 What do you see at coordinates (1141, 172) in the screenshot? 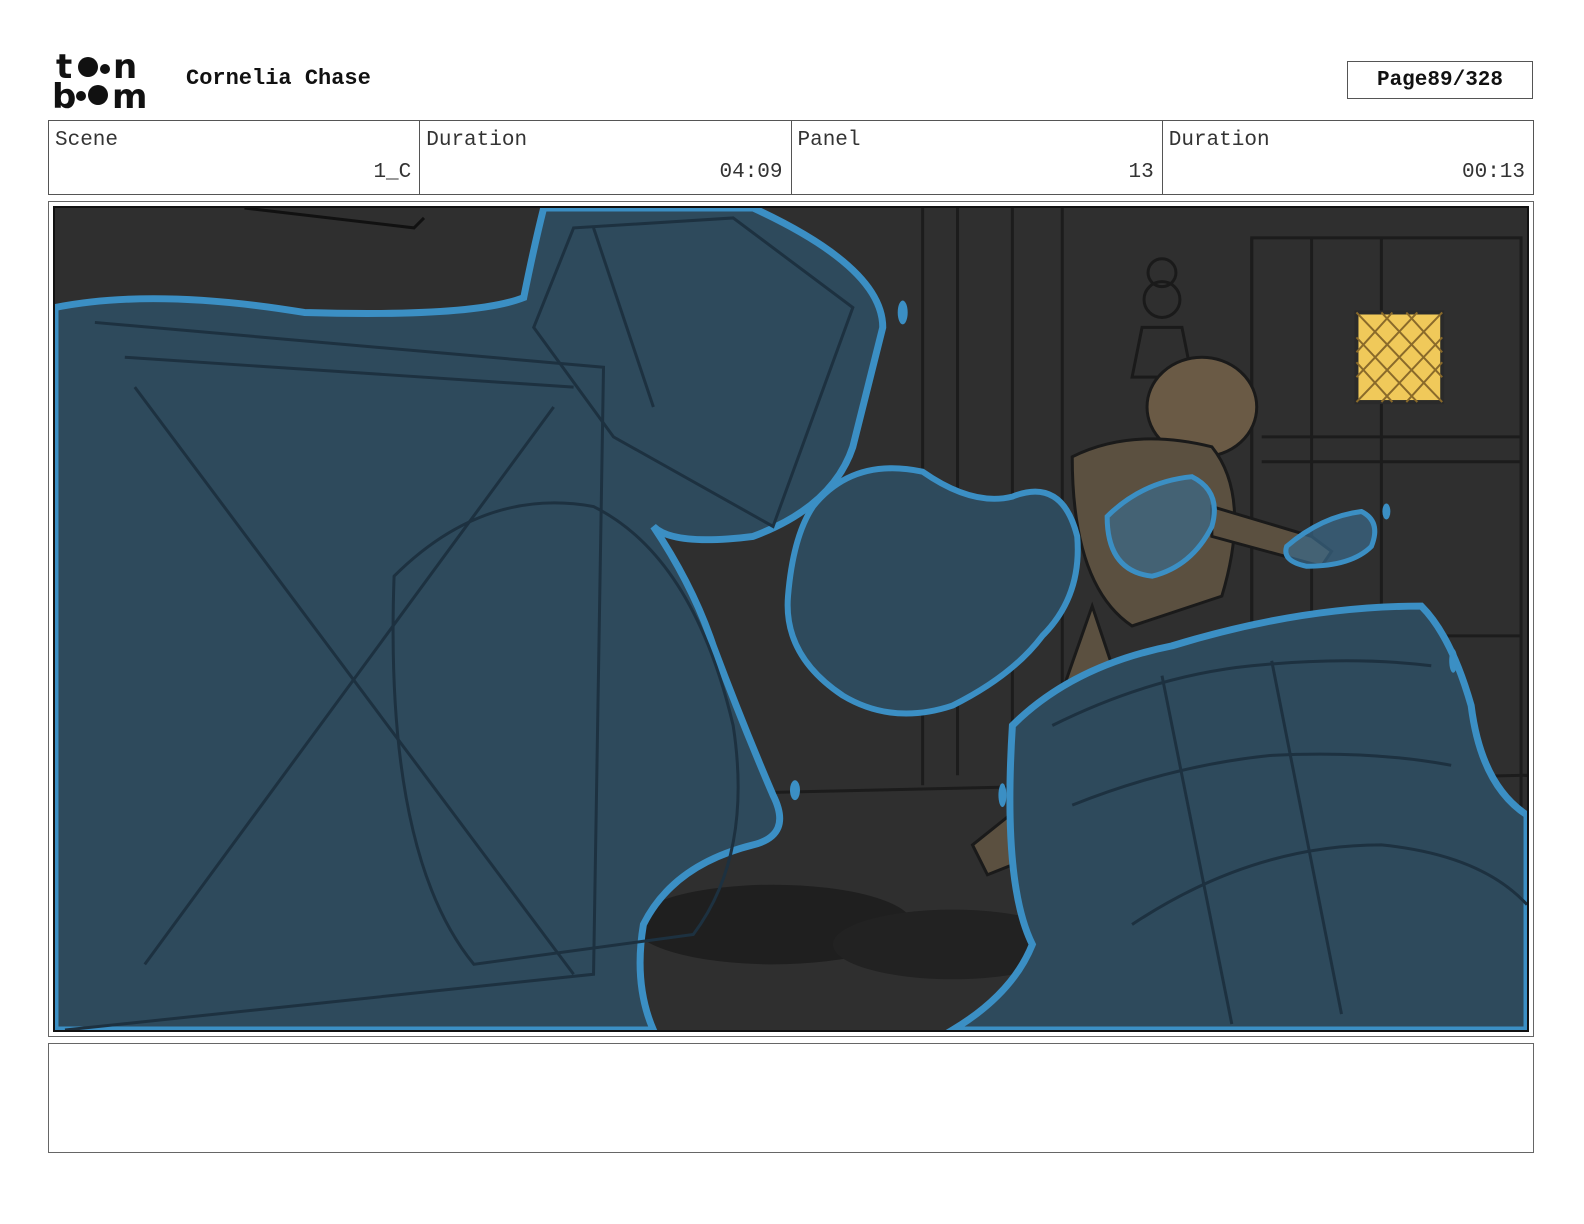
I see `panel-value: 13` at bounding box center [1141, 172].